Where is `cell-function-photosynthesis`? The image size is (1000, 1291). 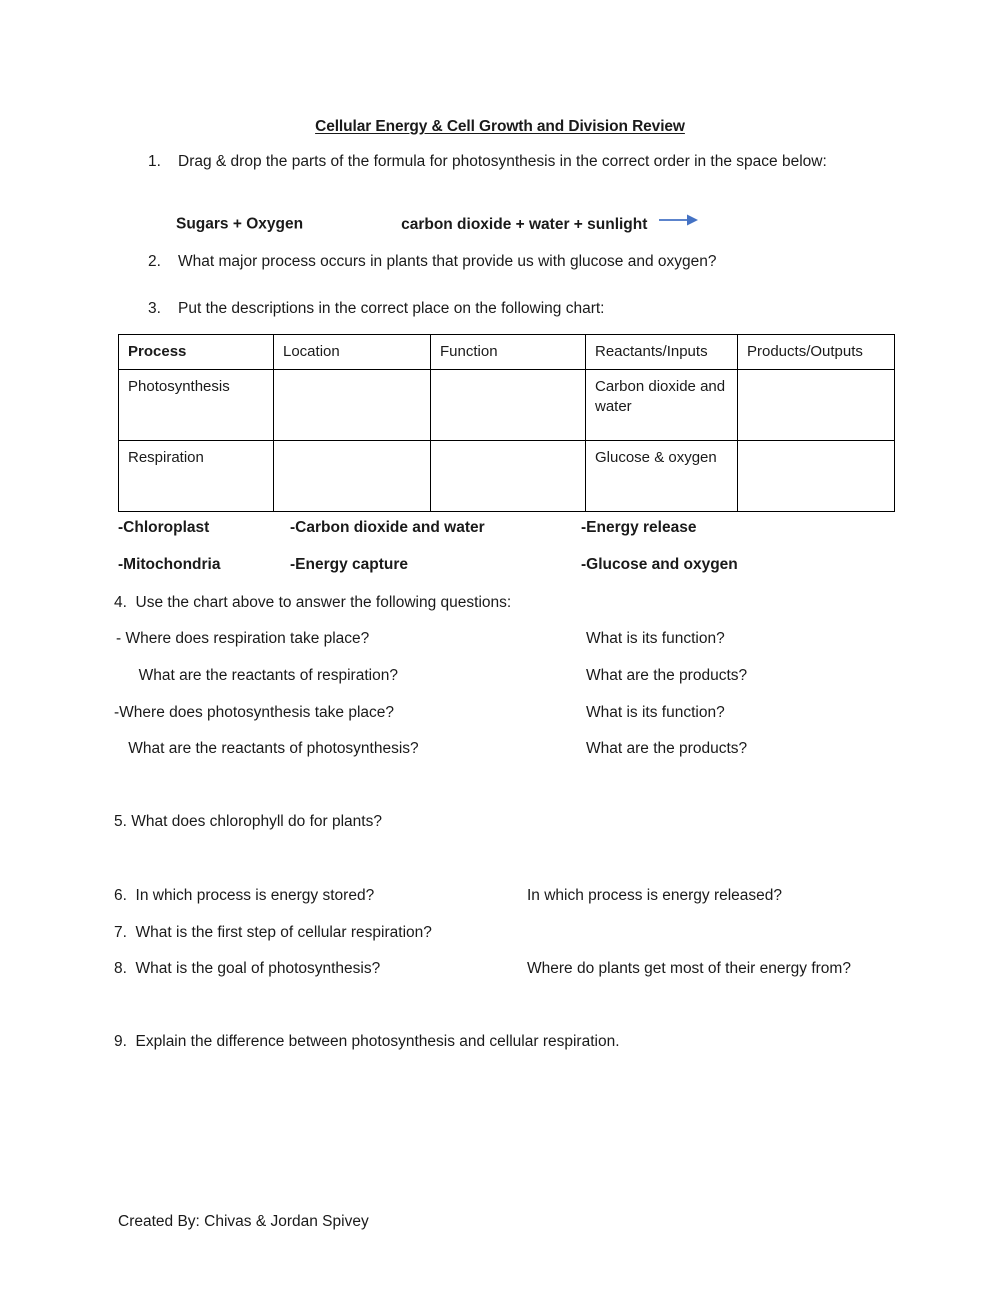
cell-function-photosynthesis is located at coordinates (508, 405).